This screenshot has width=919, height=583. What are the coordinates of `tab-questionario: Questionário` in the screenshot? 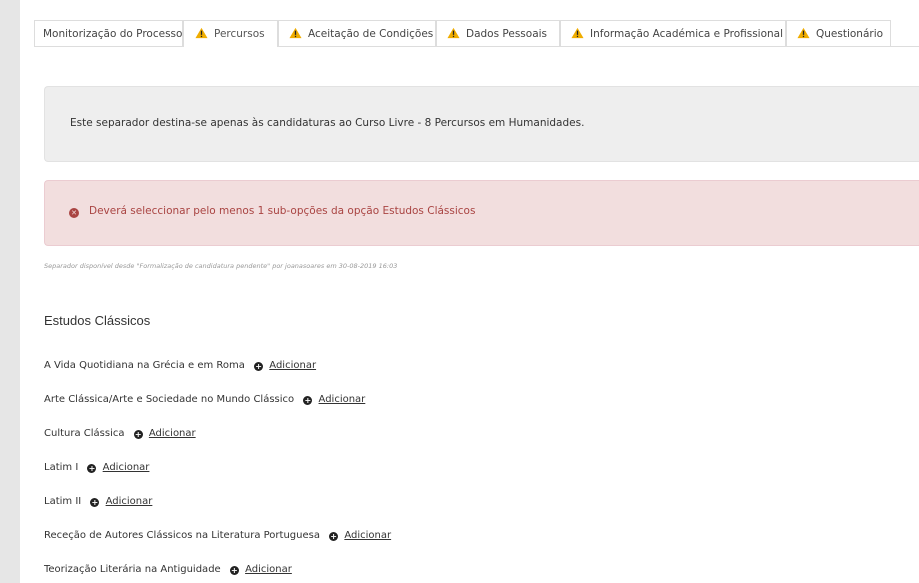 It's located at (838, 33).